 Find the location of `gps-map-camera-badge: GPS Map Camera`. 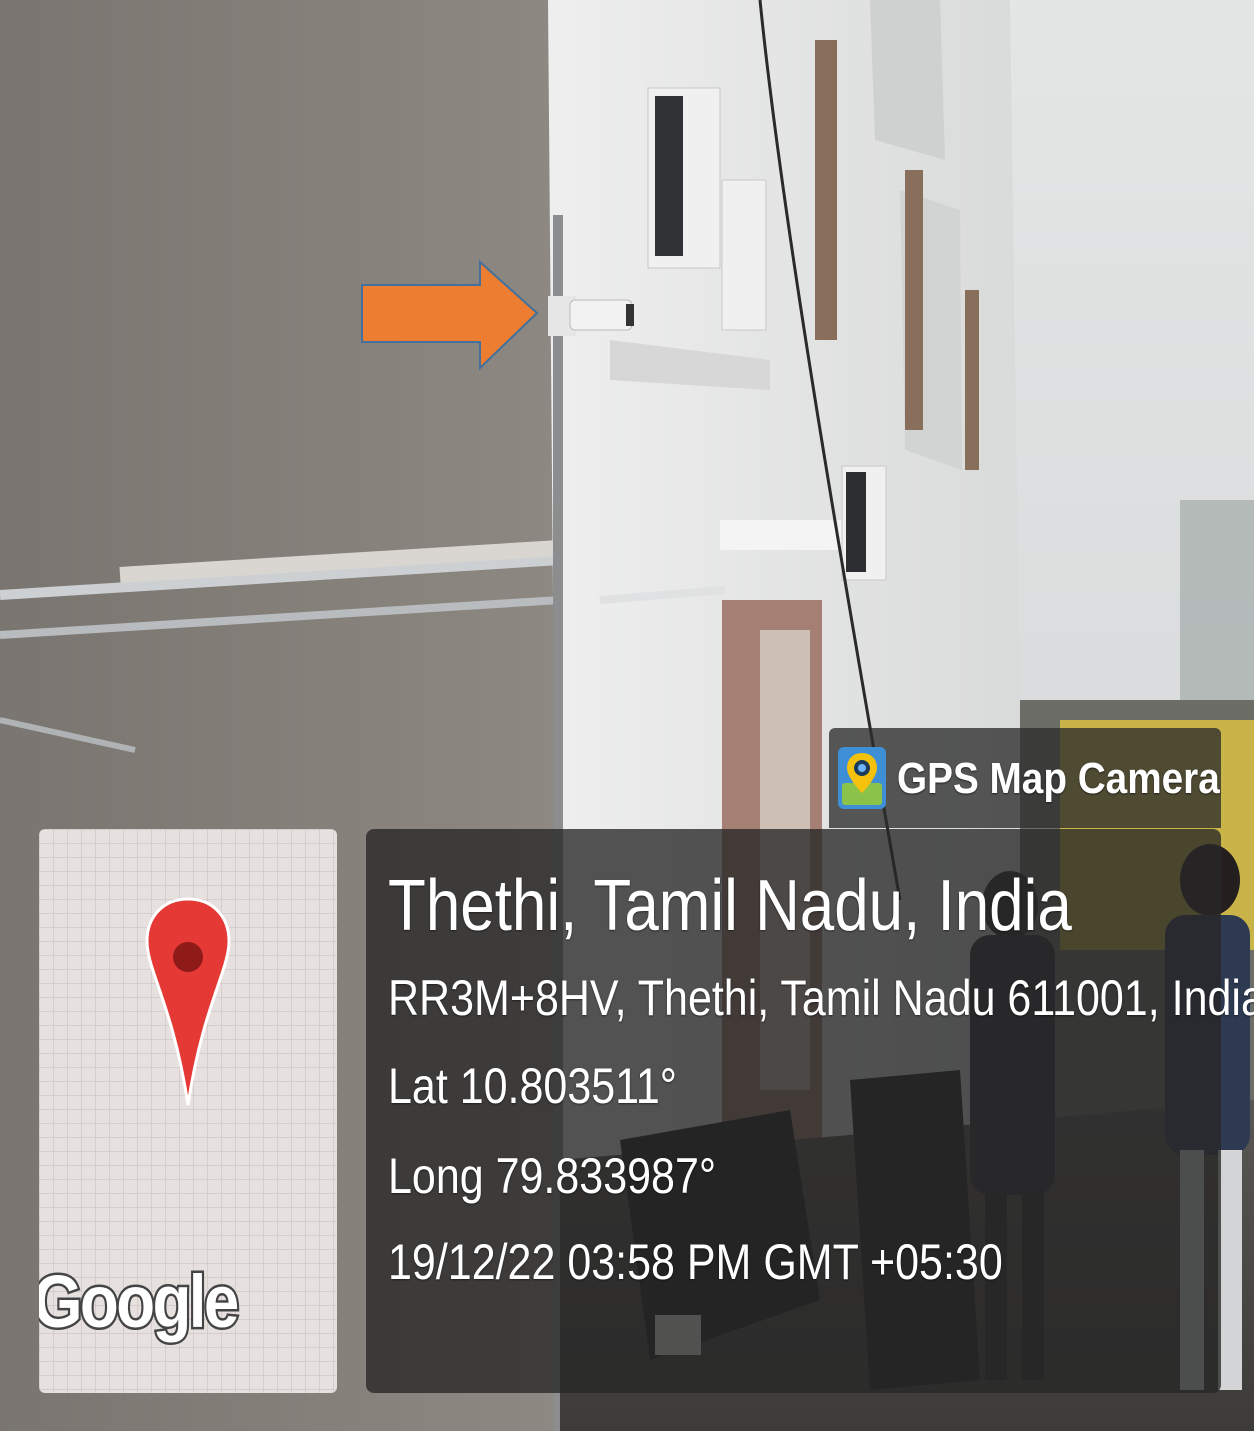

gps-map-camera-badge: GPS Map Camera is located at coordinates (1025, 778).